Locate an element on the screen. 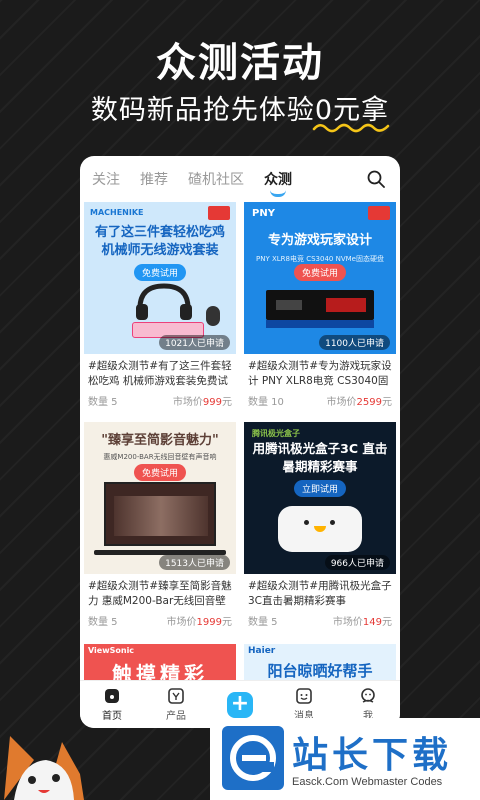  next-row-preview: ViewSonic 触摸精彩 Haier 阳台晾晒好帮手 is located at coordinates (240, 662).